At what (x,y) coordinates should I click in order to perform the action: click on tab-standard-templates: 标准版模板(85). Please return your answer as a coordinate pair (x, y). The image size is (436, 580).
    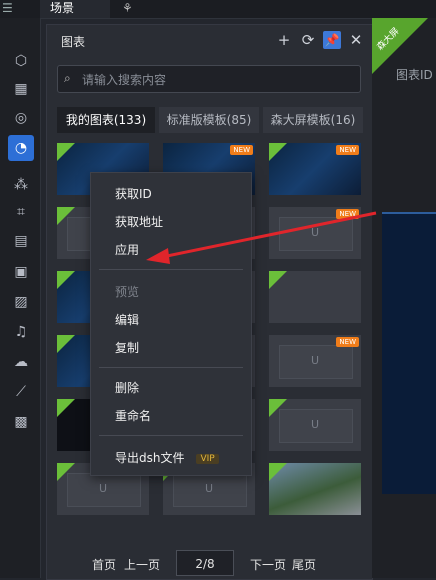
    Looking at the image, I should click on (209, 120).